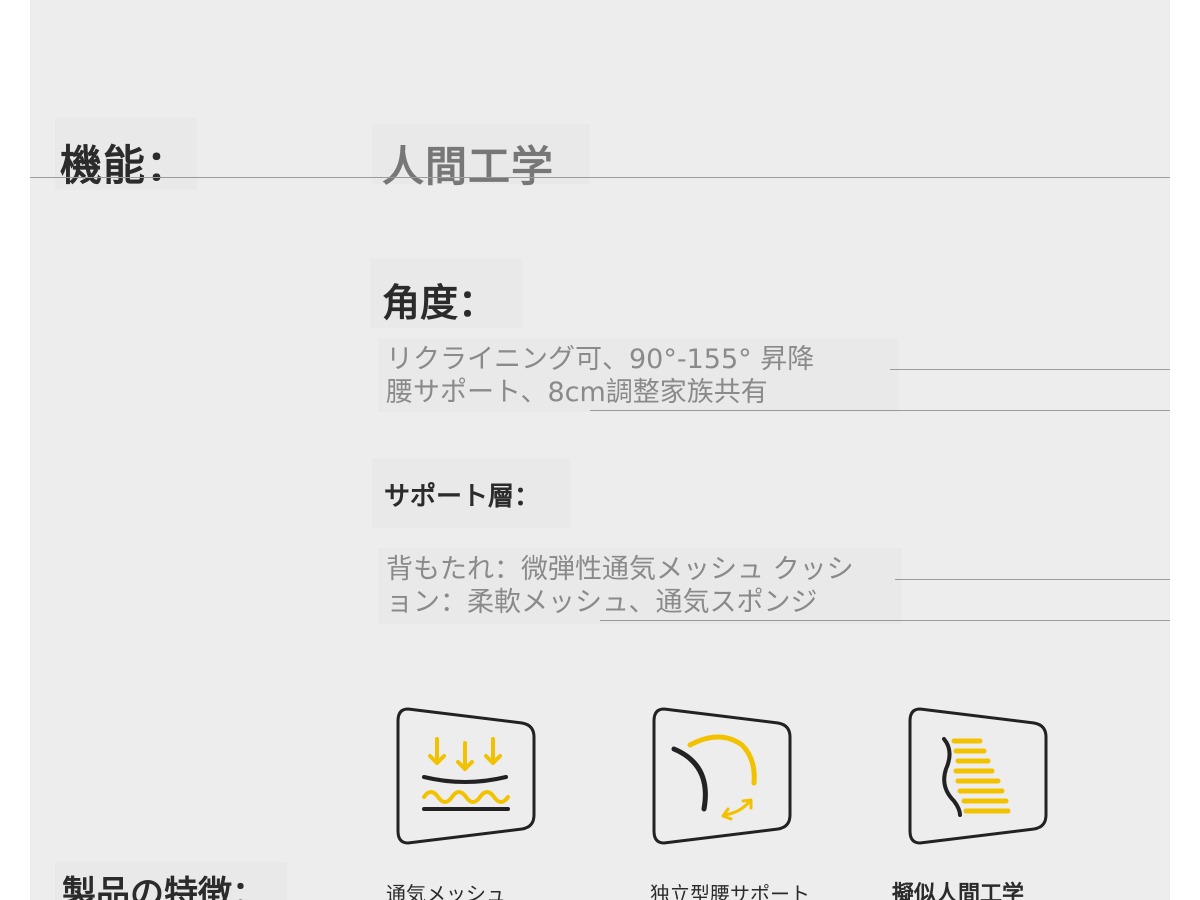 This screenshot has width=1200, height=900. Describe the element at coordinates (462, 497) in the screenshot. I see `support-label: サポート層：` at that location.